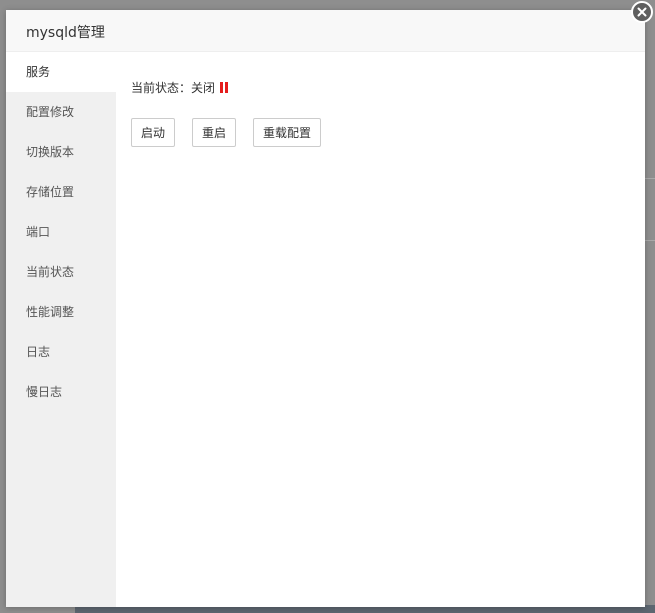  Describe the element at coordinates (61, 72) in the screenshot. I see `sidebar-item-service: 服务` at that location.